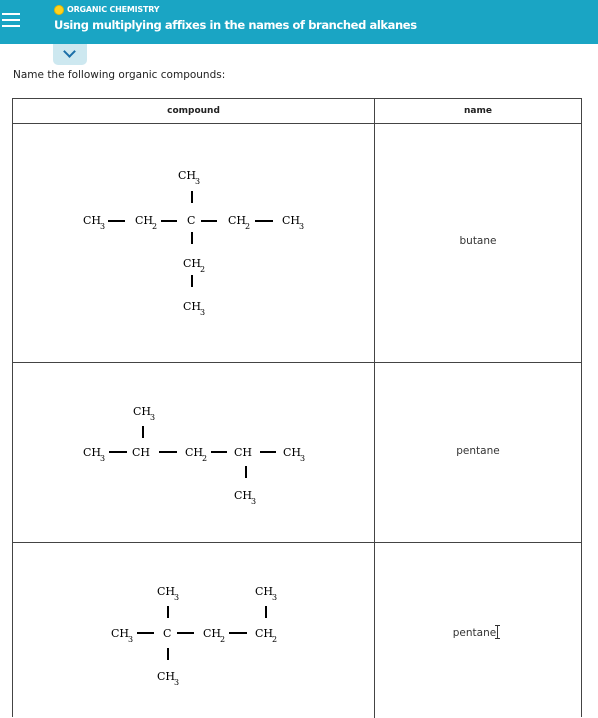  I want to click on substituent-ch2: CH2, so click(194, 265).